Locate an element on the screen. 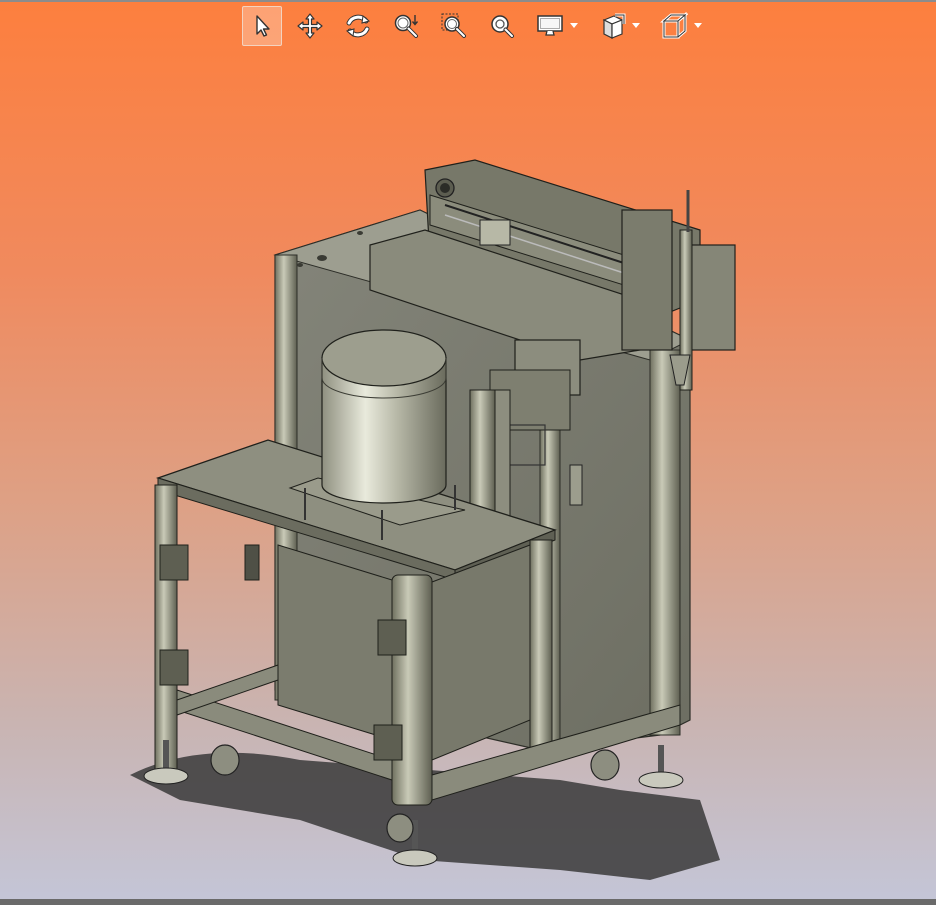  viewport-bottom-border is located at coordinates (468, 902).